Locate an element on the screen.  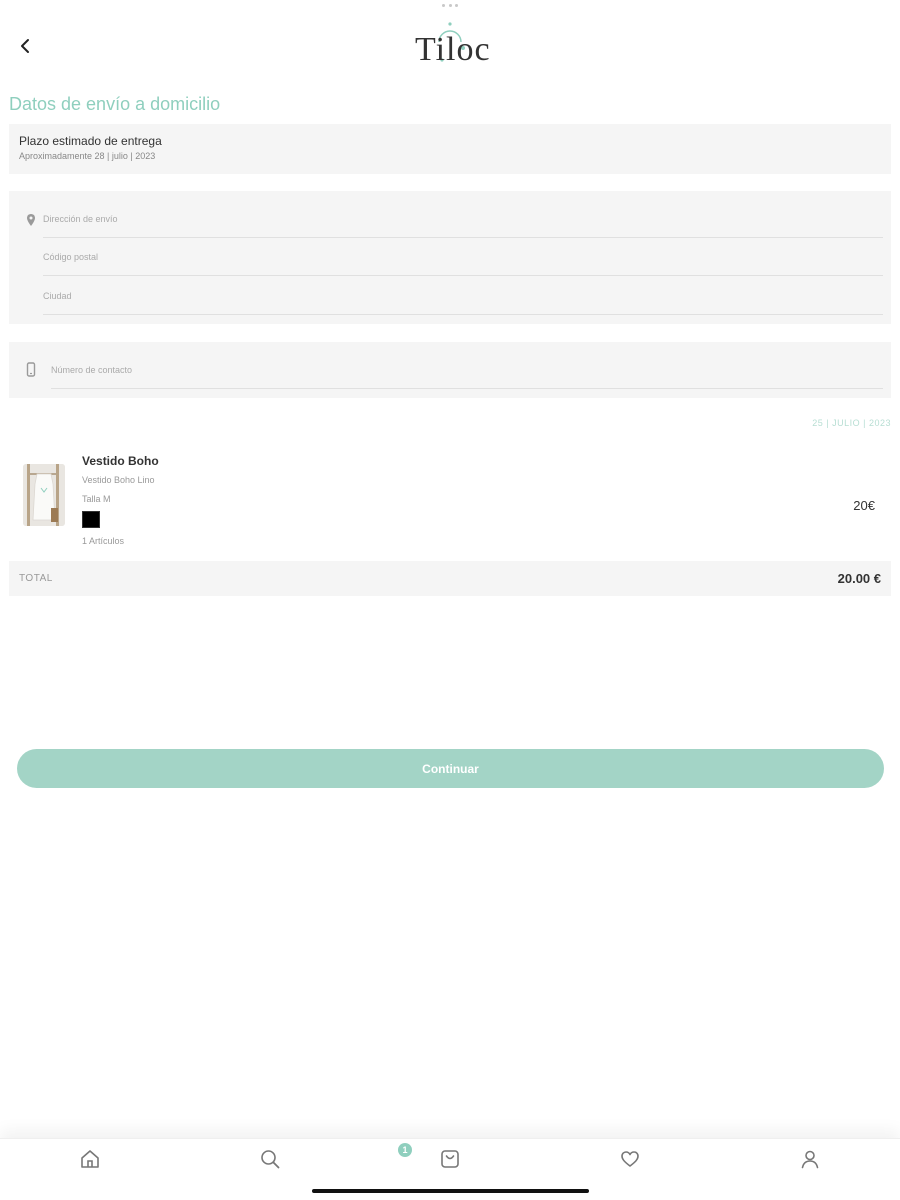
product-price: 20€ is located at coordinates (864, 505).